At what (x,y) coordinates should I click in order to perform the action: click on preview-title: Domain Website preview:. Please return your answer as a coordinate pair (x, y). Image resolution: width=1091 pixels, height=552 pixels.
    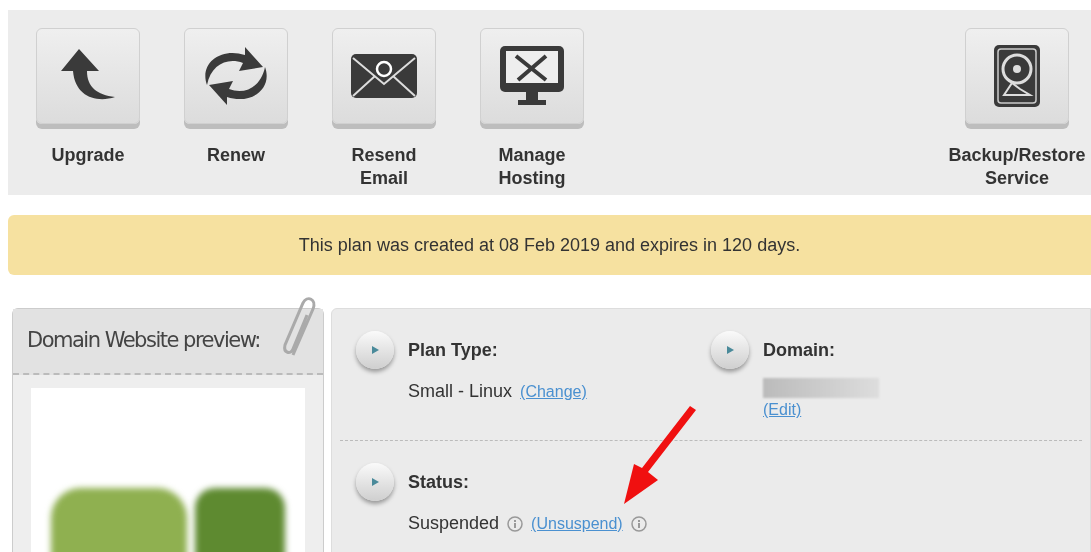
    Looking at the image, I should click on (143, 341).